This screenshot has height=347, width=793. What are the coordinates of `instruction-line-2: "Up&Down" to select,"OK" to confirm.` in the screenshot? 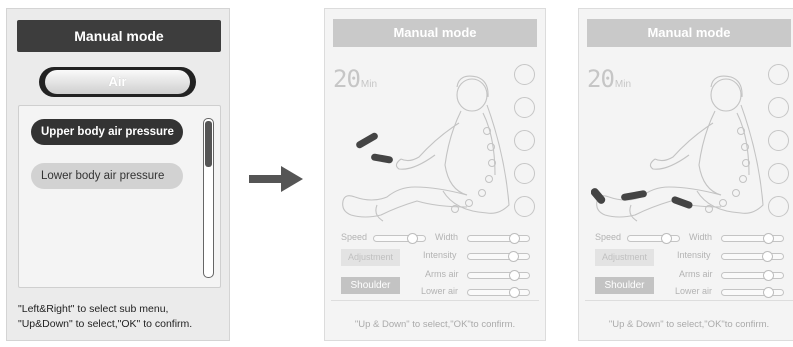 It's located at (105, 324).